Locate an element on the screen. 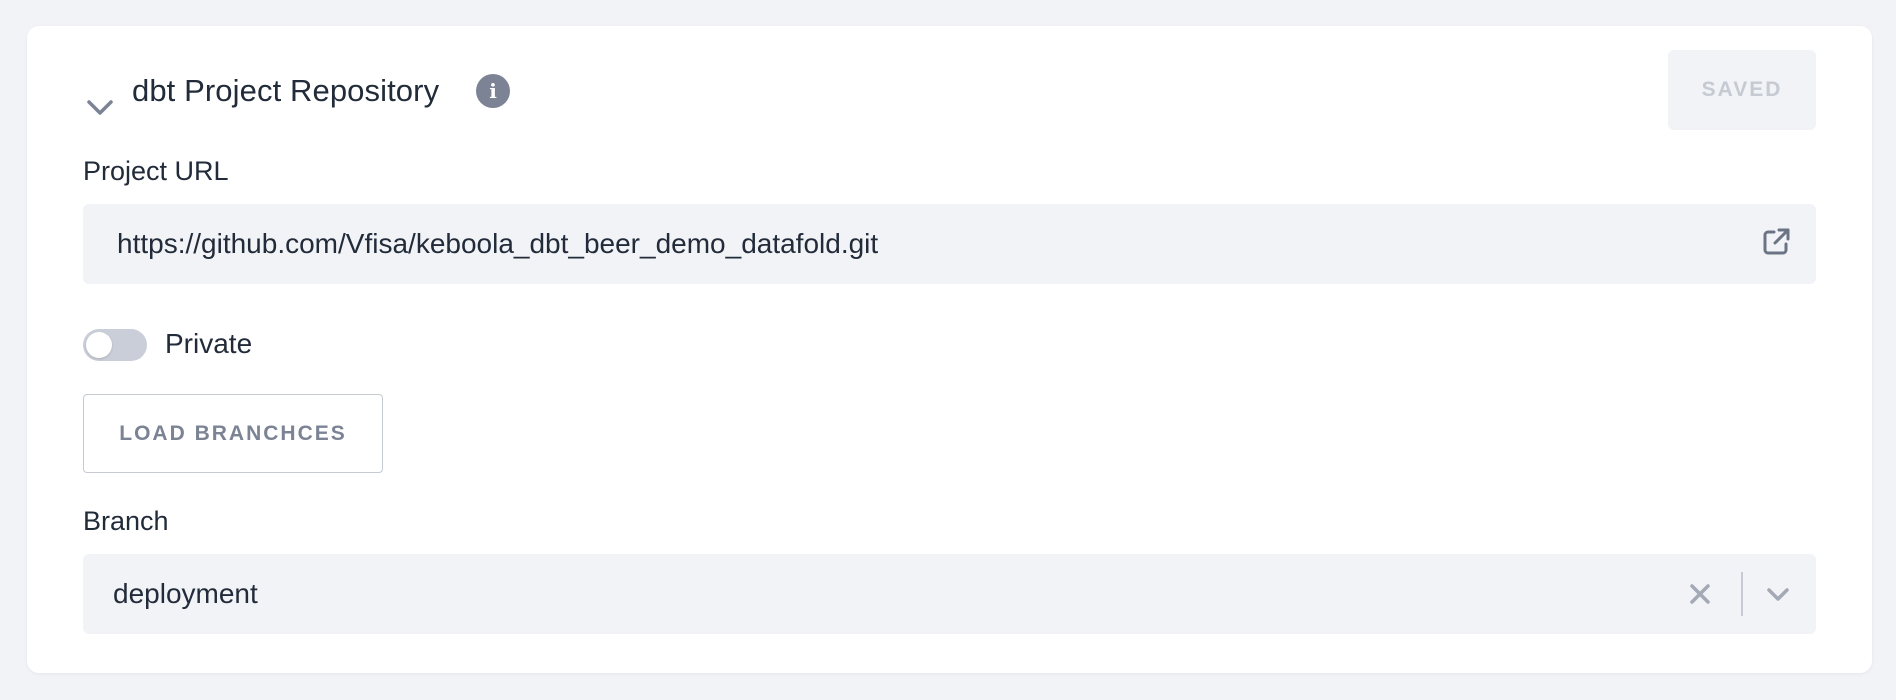  load-branches-button: LOAD BRANCHCES is located at coordinates (233, 433).